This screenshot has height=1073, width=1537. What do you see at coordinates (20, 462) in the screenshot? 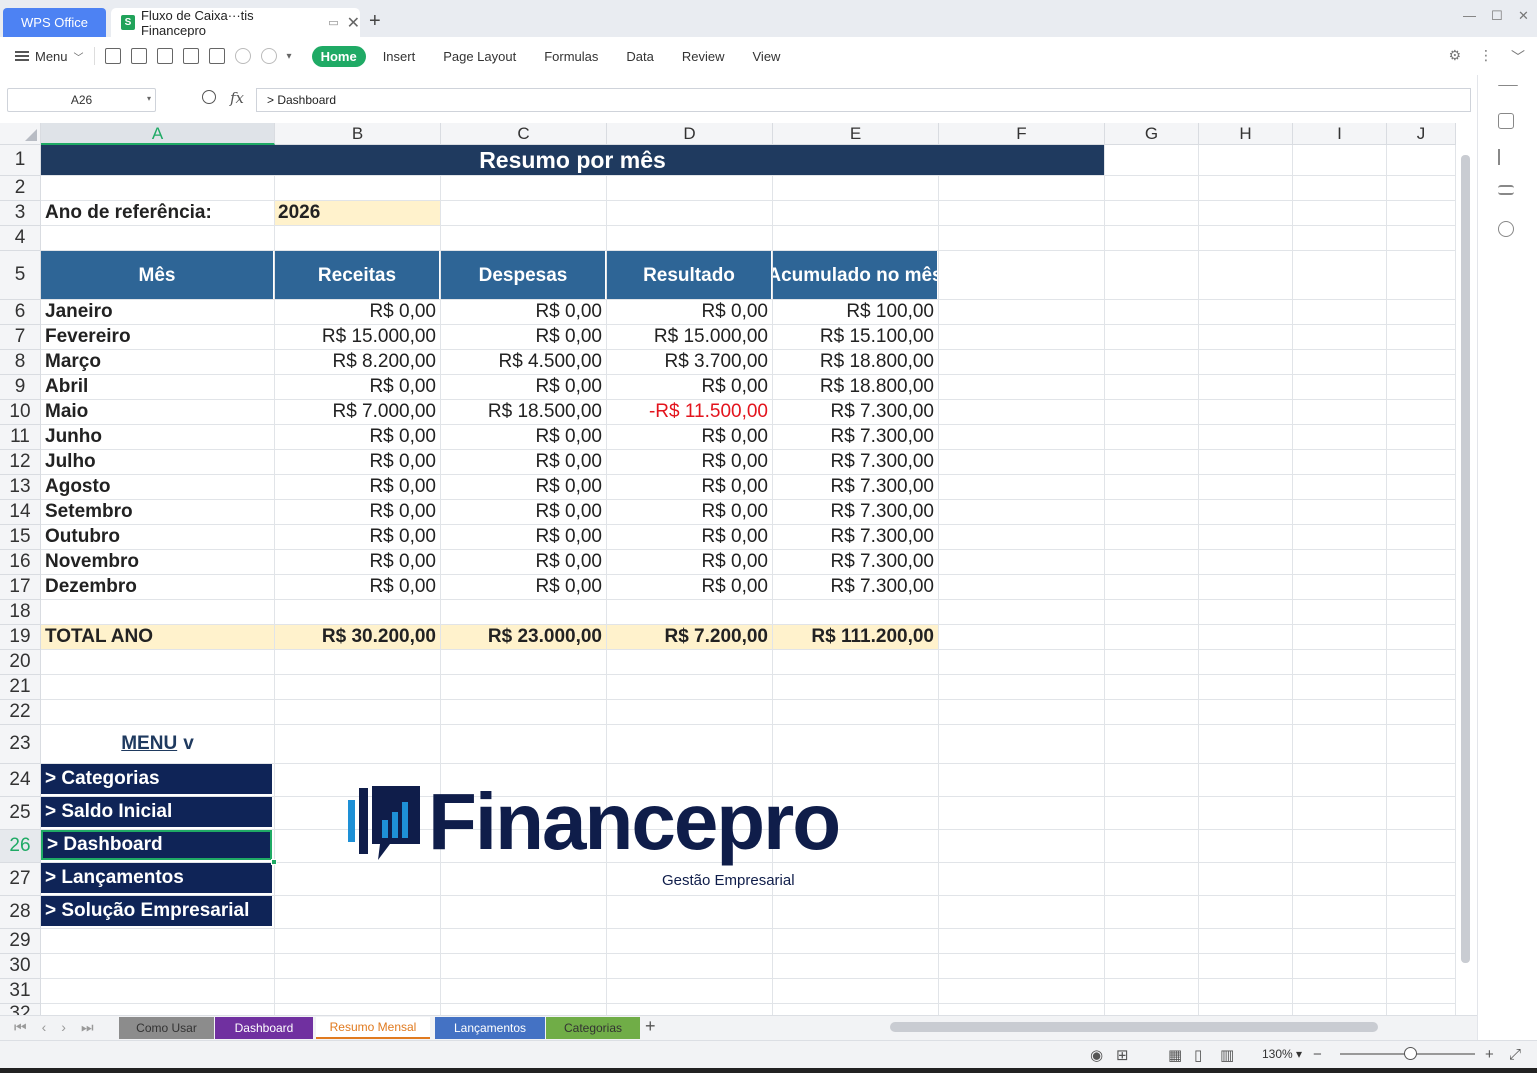
I see `row-header-12: 12` at bounding box center [20, 462].